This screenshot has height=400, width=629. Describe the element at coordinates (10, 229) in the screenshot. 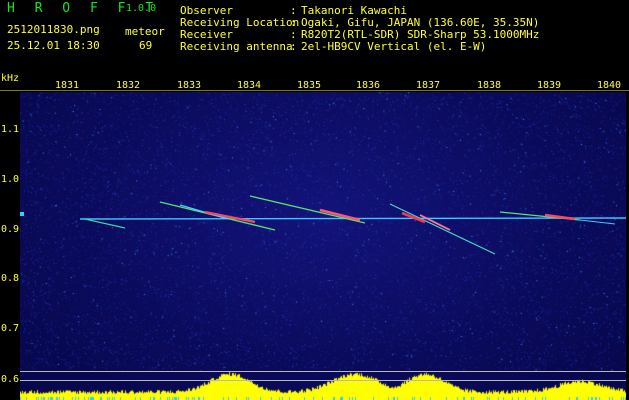

I see `freq-tick-label: 0.9` at that location.